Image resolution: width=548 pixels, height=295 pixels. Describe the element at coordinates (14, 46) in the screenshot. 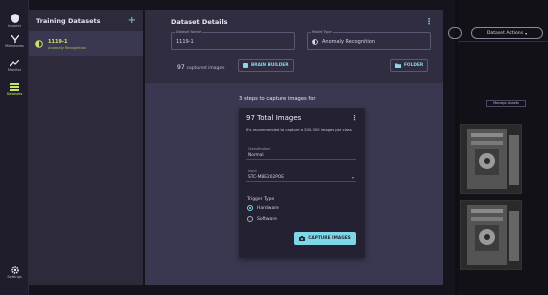

I see `nav-label: Milestones` at that location.